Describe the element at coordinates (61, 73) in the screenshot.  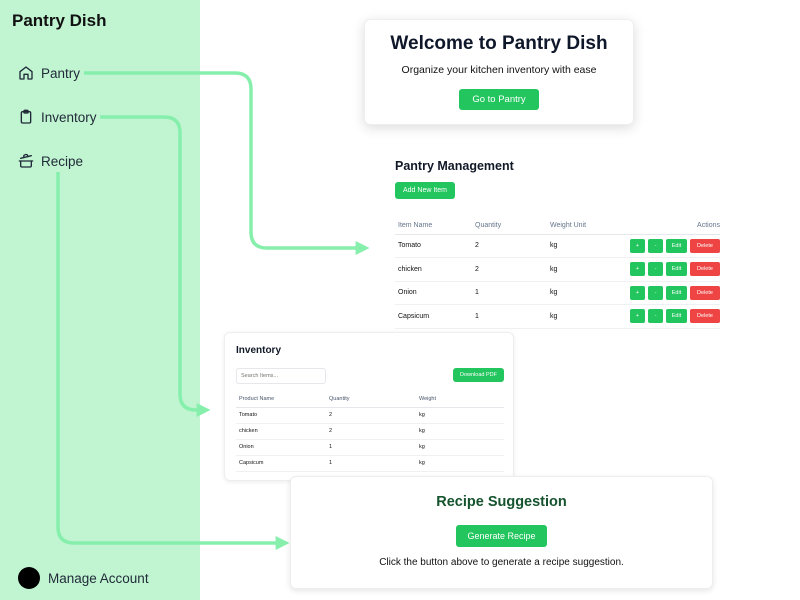
I see `sidebar-item-label: Pantry` at that location.